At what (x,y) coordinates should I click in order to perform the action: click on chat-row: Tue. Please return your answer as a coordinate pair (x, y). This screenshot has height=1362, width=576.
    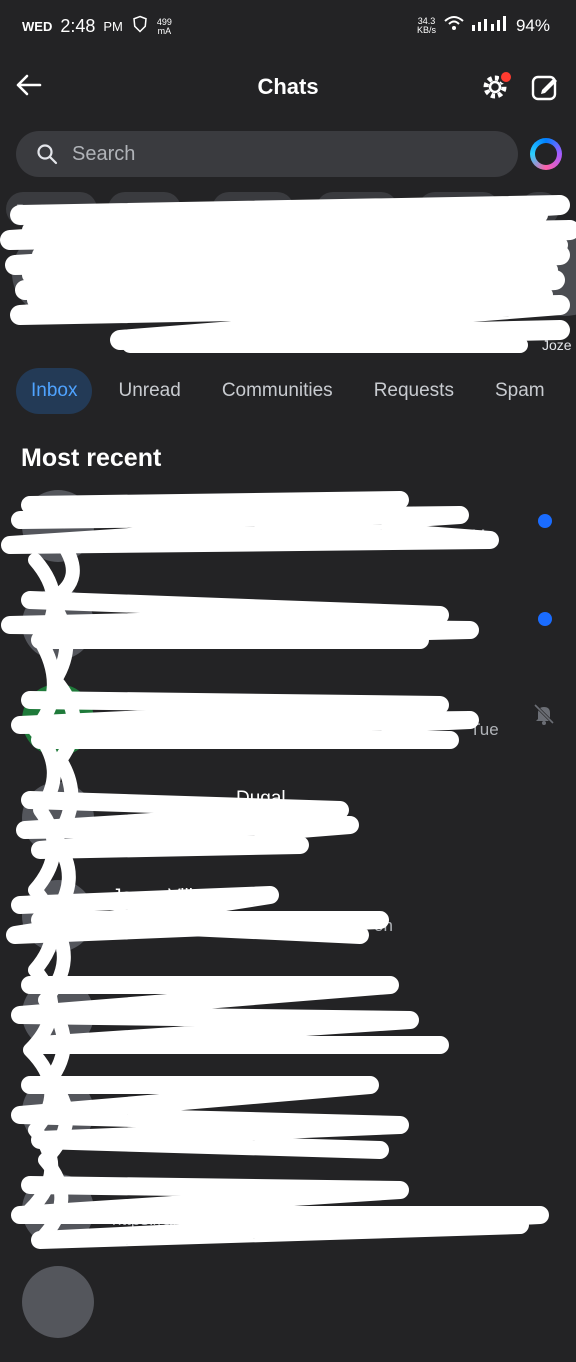
    Looking at the image, I should click on (288, 732).